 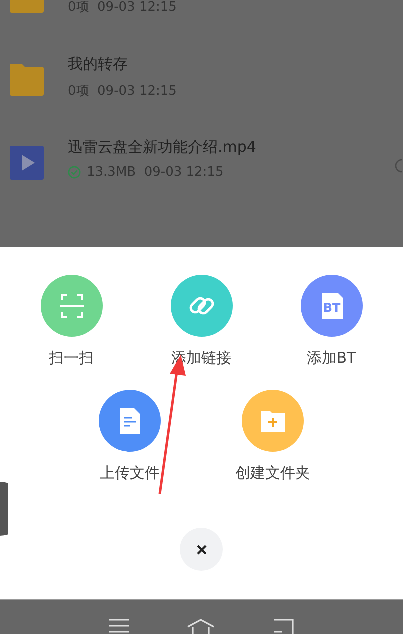 I want to click on back-icon, so click(x=283, y=626).